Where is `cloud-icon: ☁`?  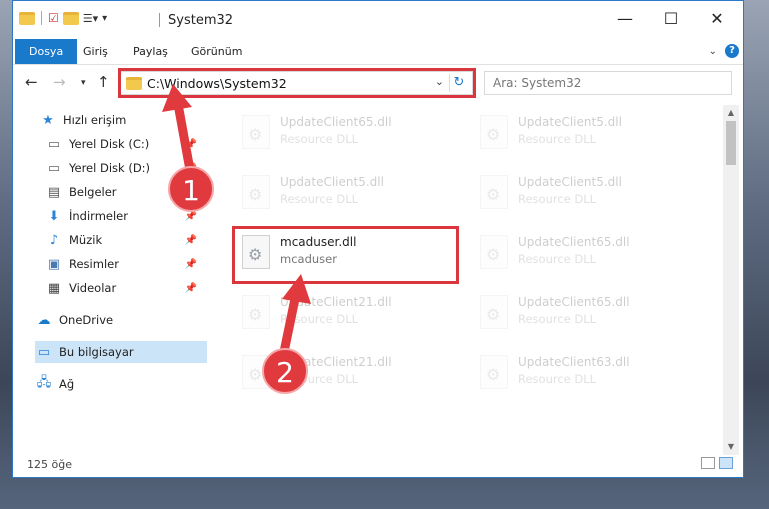 cloud-icon: ☁ is located at coordinates (44, 320).